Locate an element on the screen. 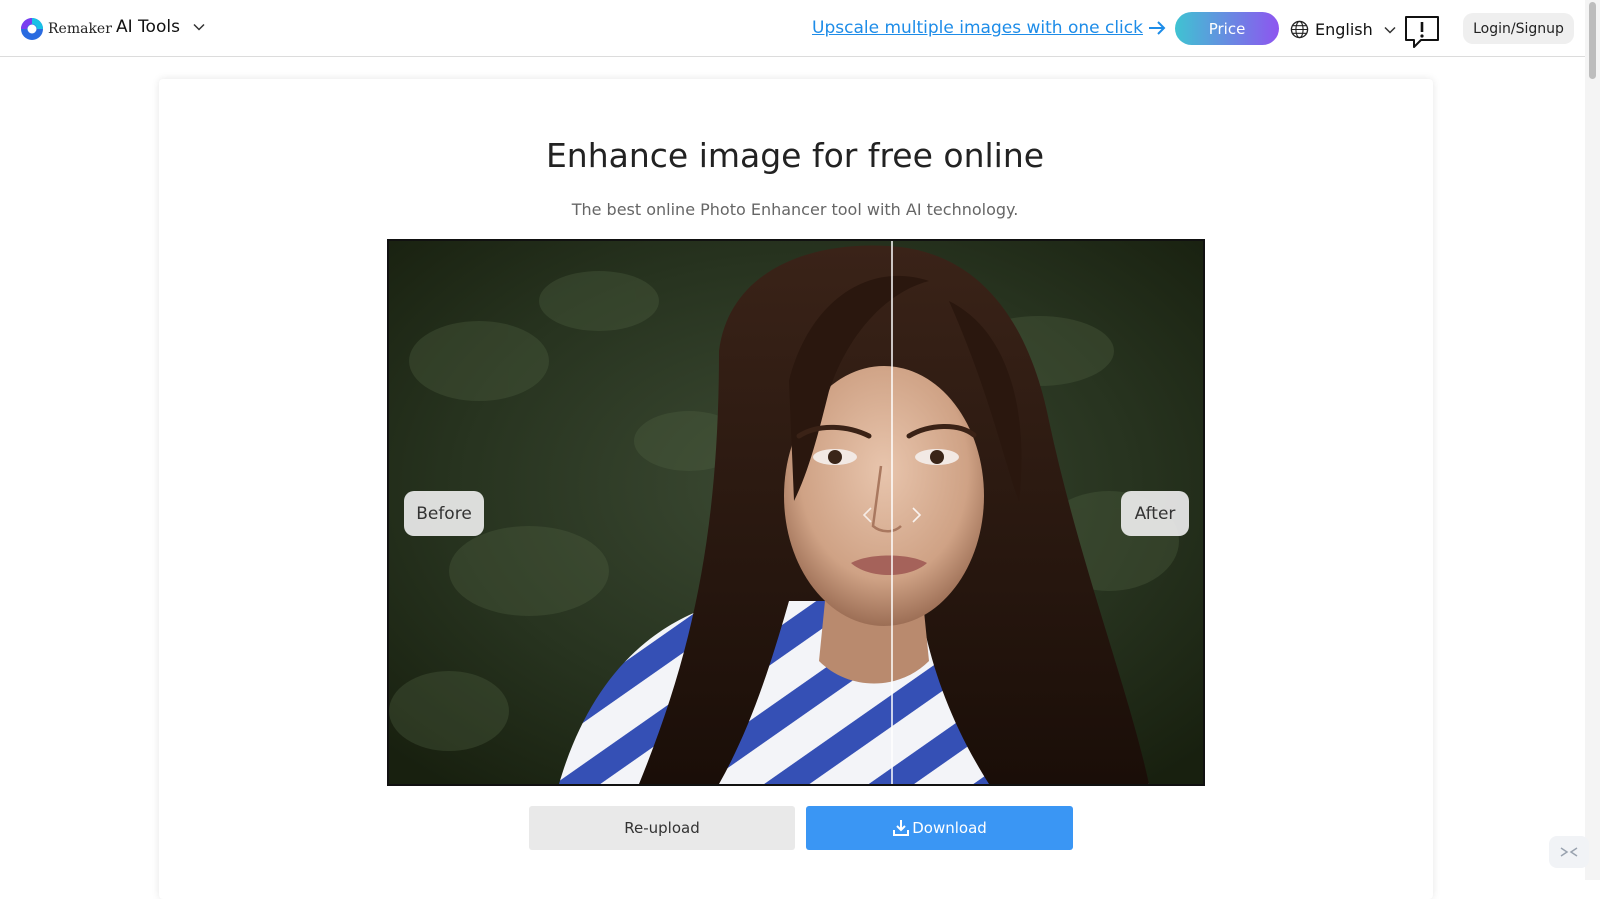  price-button: Price is located at coordinates (1227, 28).